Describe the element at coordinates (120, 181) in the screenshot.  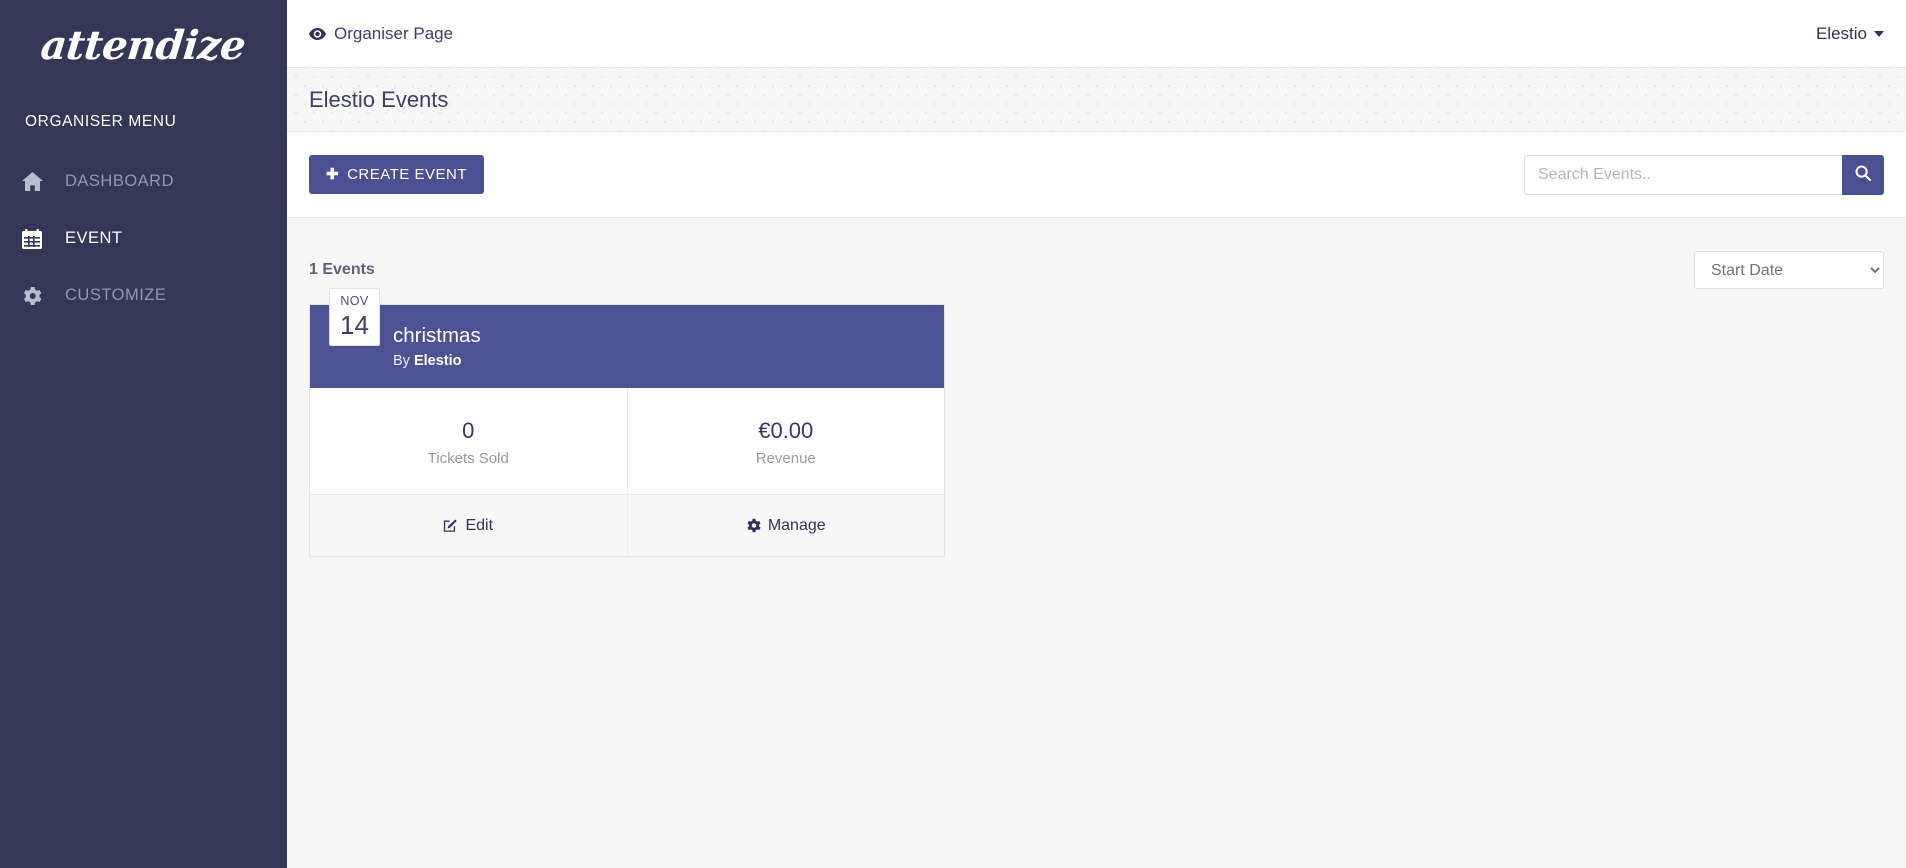
I see `sidebar-item-label: DASHBOARD` at that location.